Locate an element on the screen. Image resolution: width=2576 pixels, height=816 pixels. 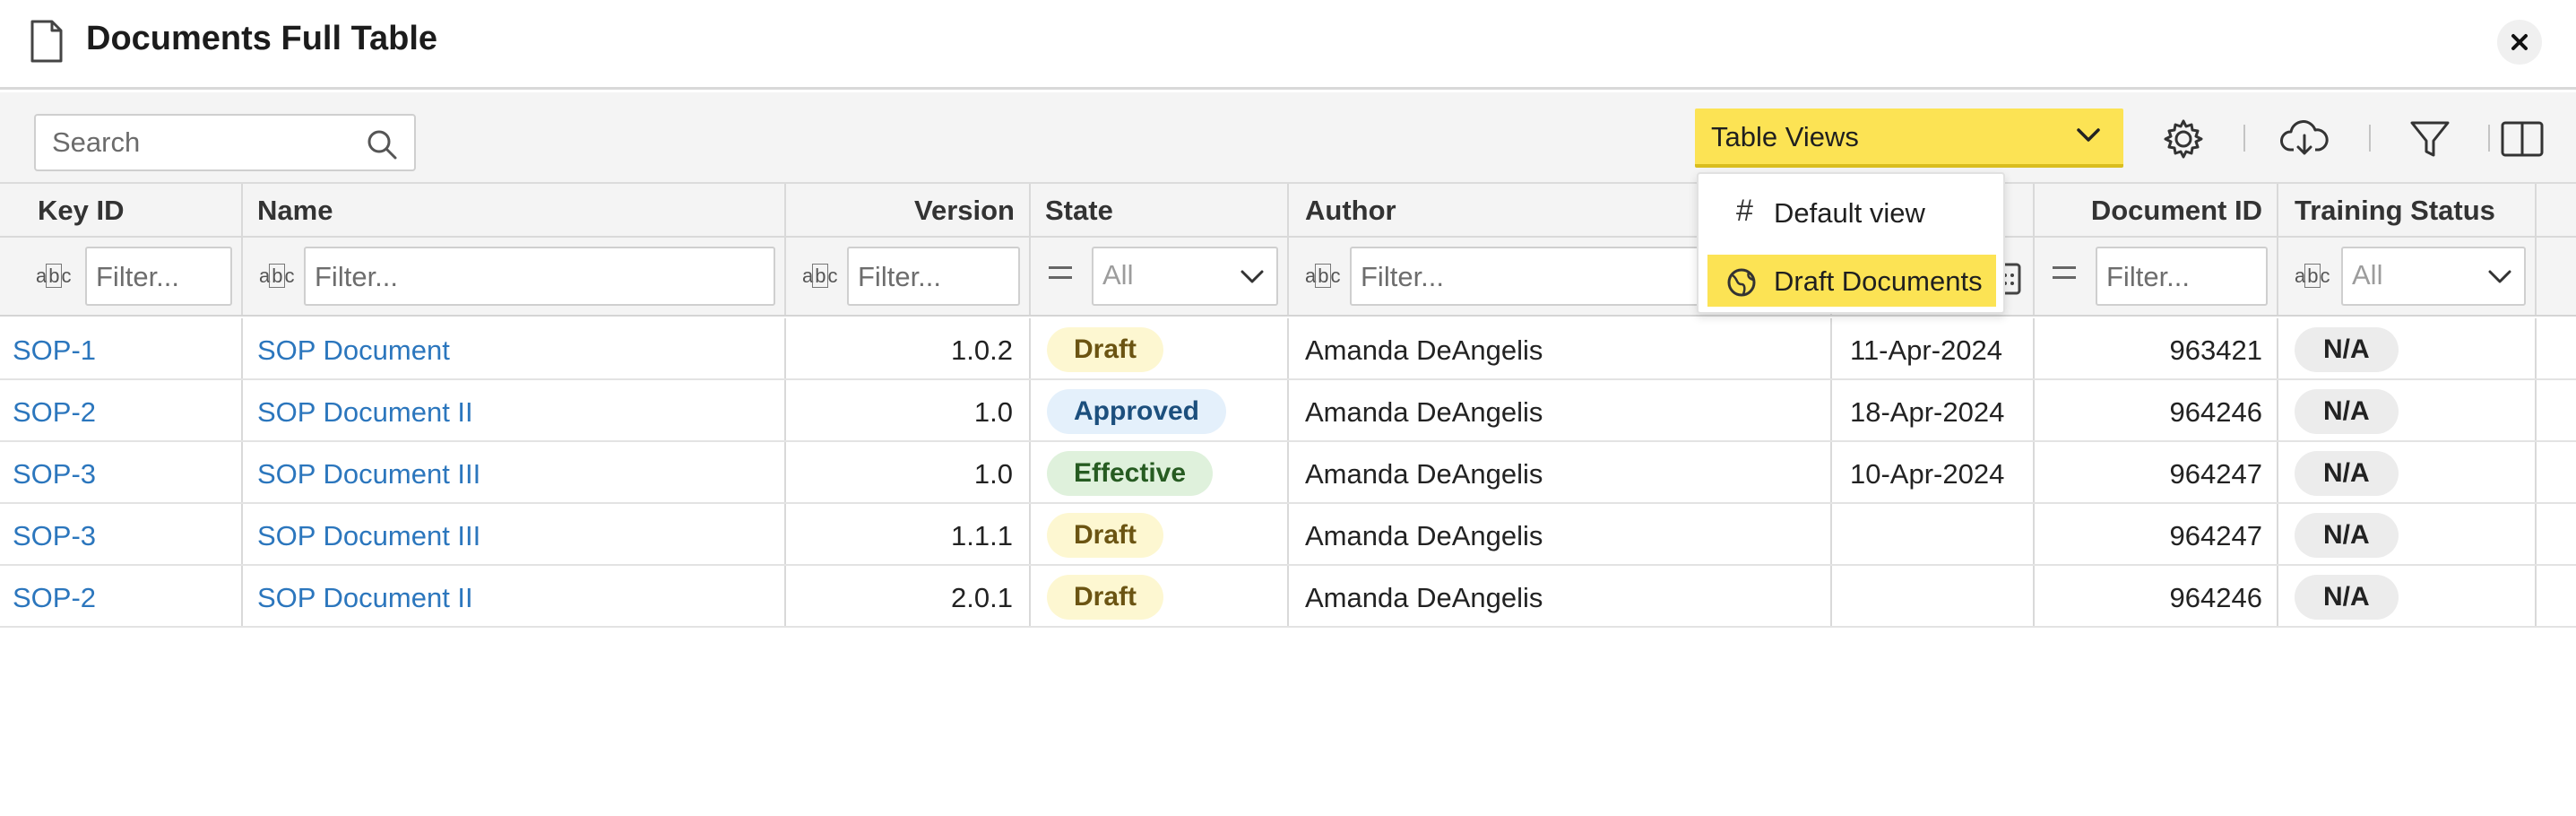
document-name-link: SOP Document is located at coordinates (353, 350).